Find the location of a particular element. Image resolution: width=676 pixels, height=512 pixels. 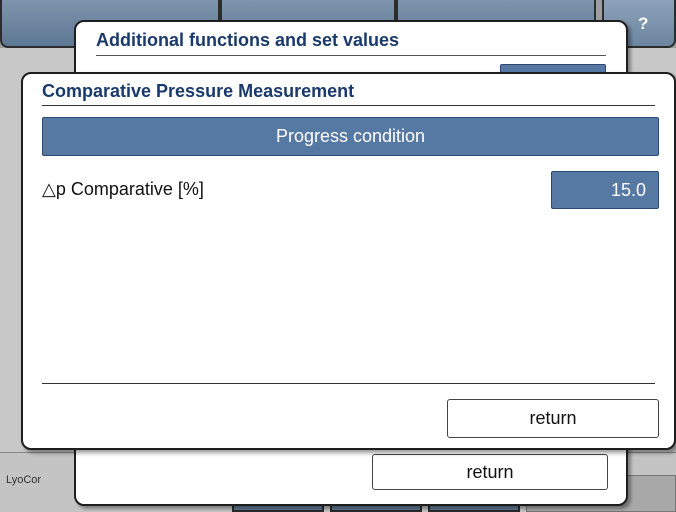

delta-p-comparative-field: 15.0 is located at coordinates (605, 190).